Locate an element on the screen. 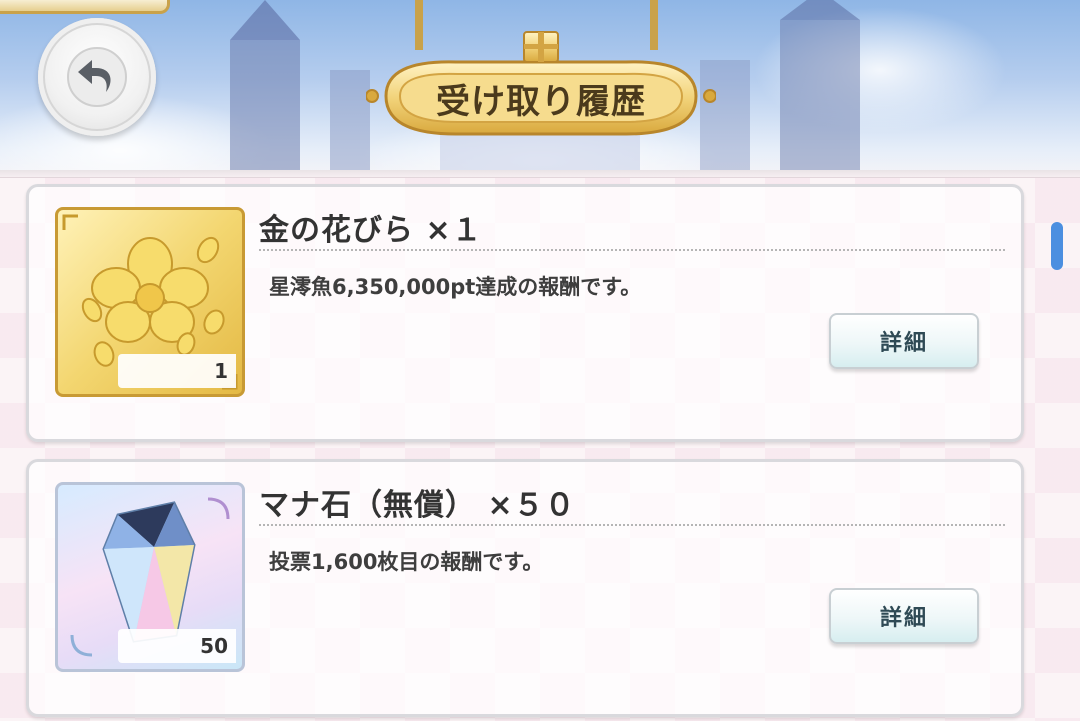 The image size is (1080, 721). title-plate: 受け取り履歴 is located at coordinates (541, 93).